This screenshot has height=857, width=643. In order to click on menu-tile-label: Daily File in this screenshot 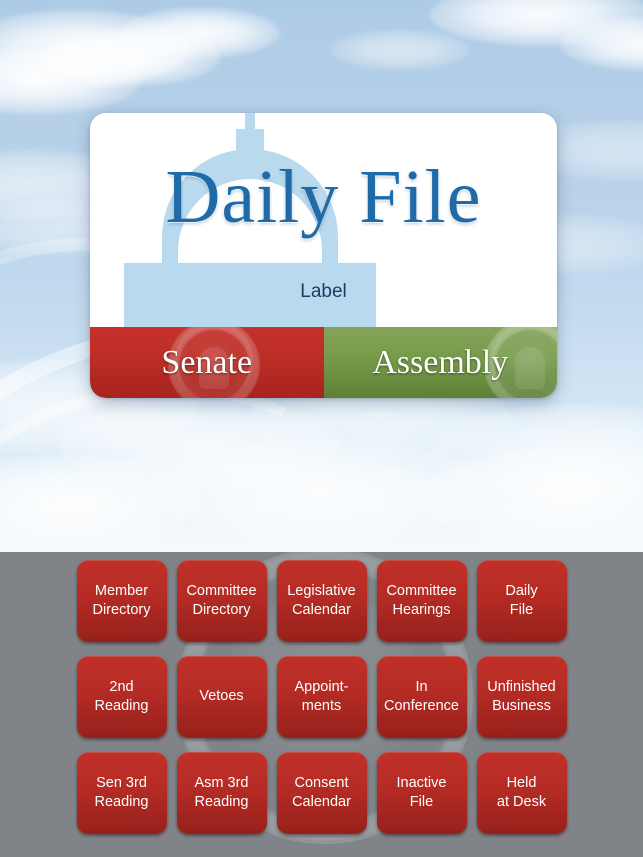, I will do `click(521, 600)`.